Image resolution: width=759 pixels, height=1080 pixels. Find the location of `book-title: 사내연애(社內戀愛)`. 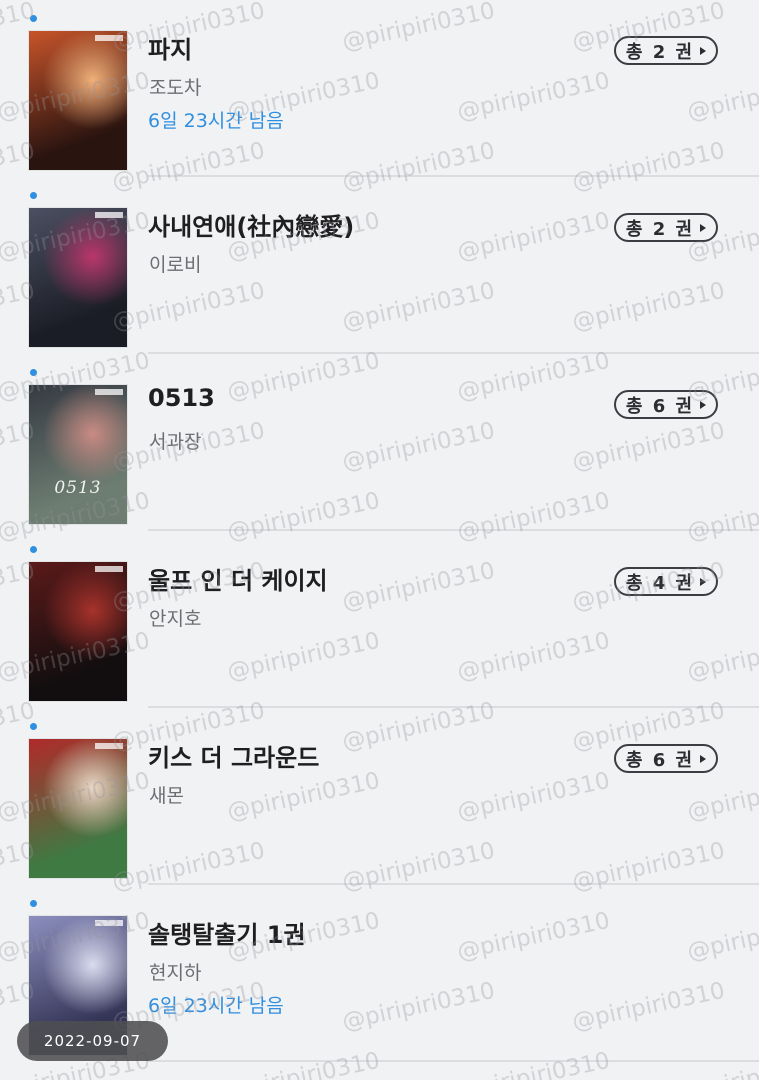

book-title: 사내연애(社內戀愛) is located at coordinates (251, 224).